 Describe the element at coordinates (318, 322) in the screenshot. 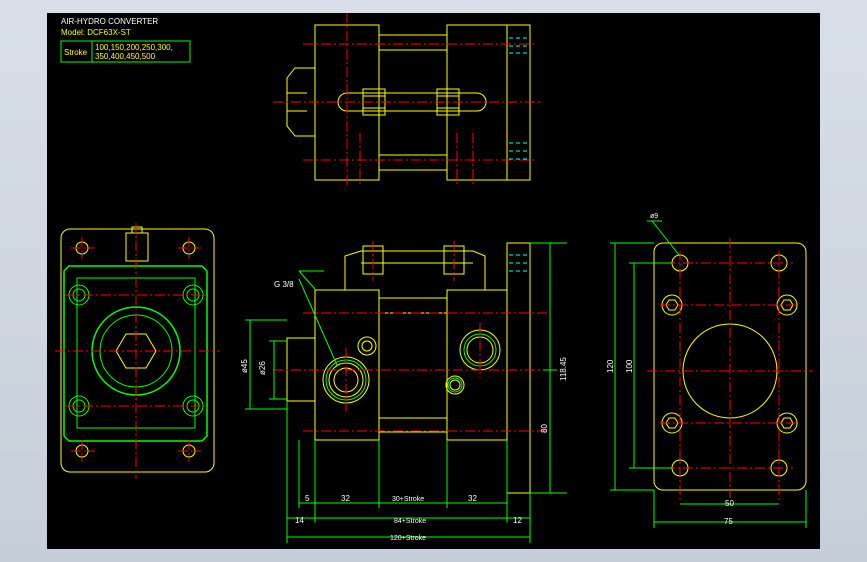

I see `port-leader-line` at that location.